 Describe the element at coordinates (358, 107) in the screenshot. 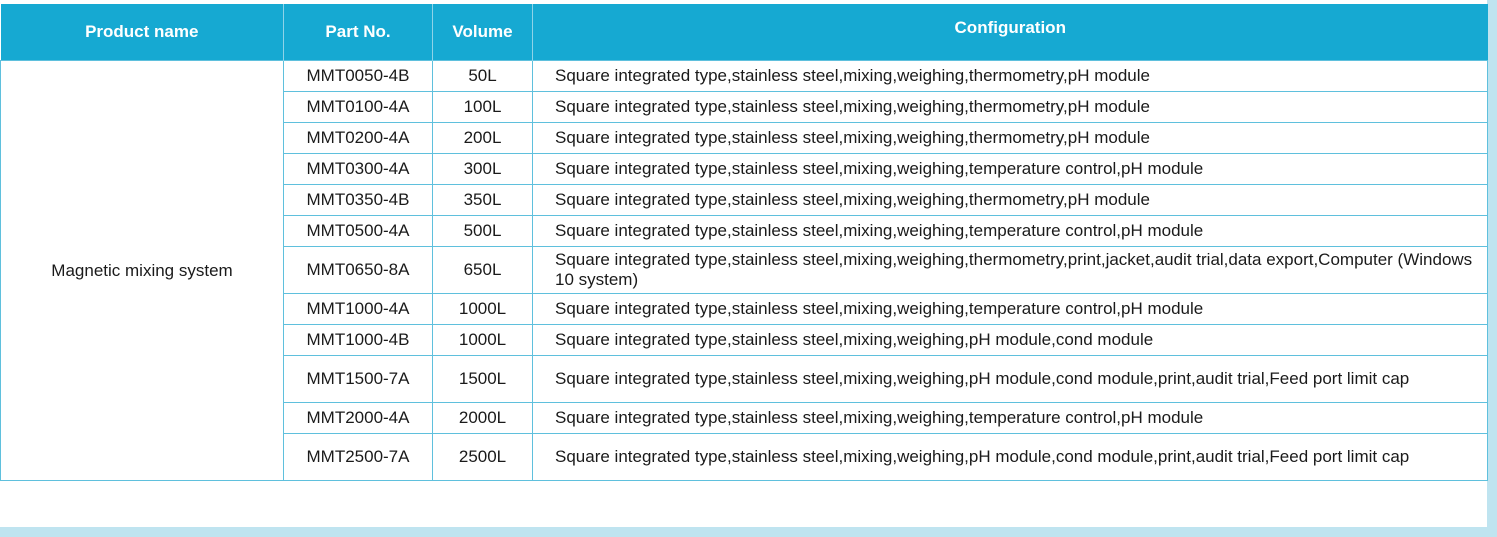

I see `part-no-cell: MMT0100-4A` at that location.